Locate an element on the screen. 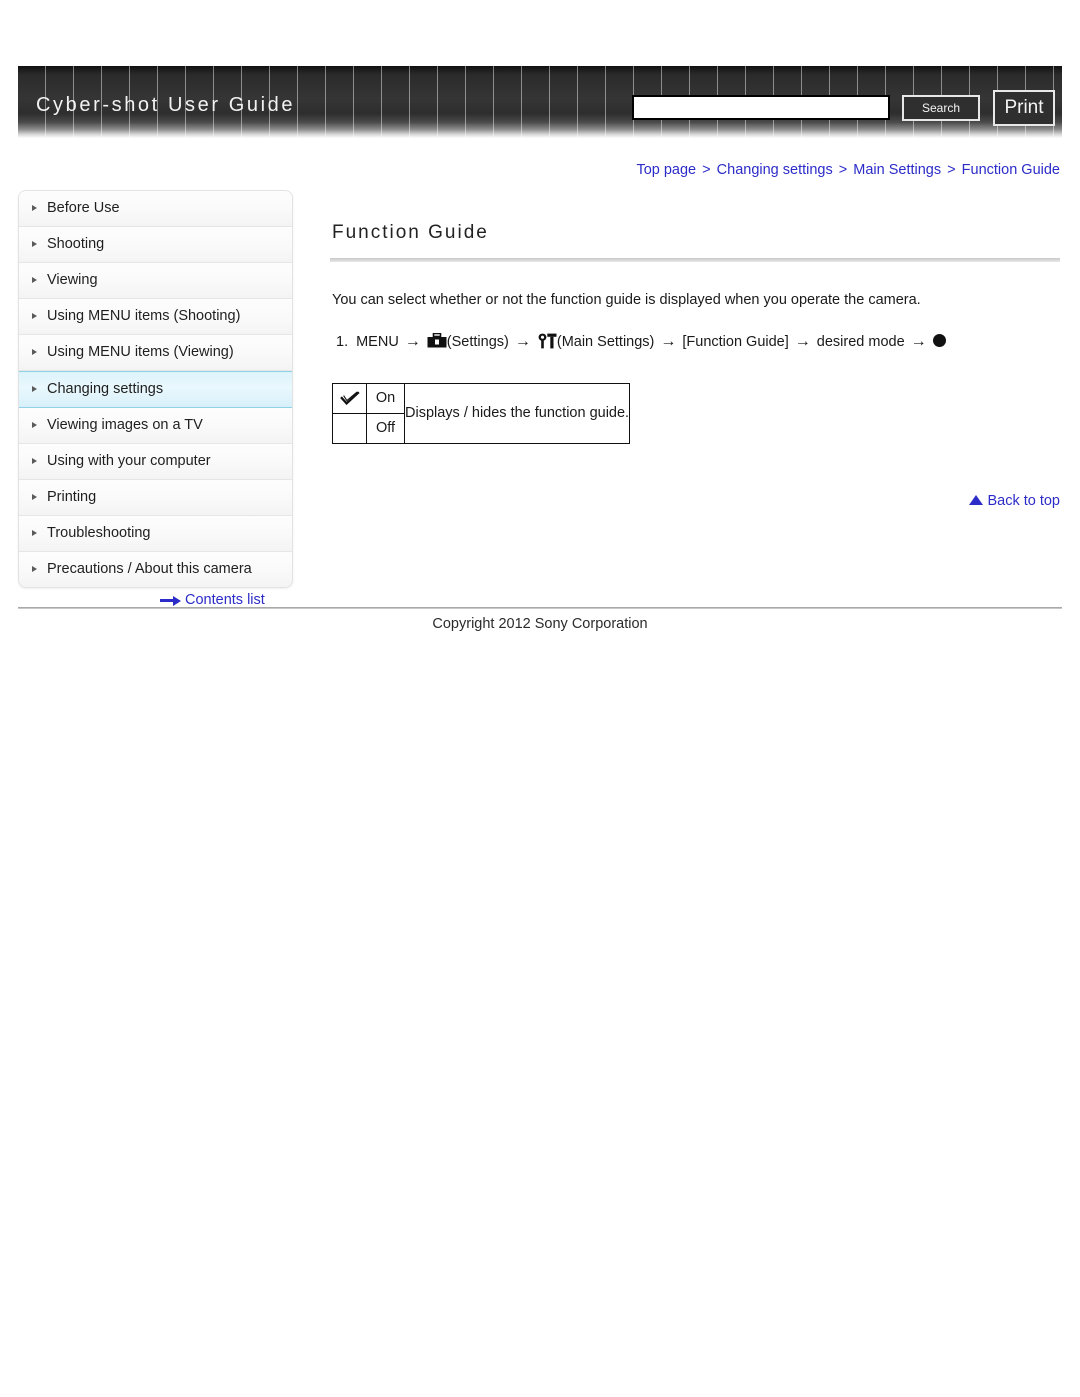  footer-divider is located at coordinates (540, 608).